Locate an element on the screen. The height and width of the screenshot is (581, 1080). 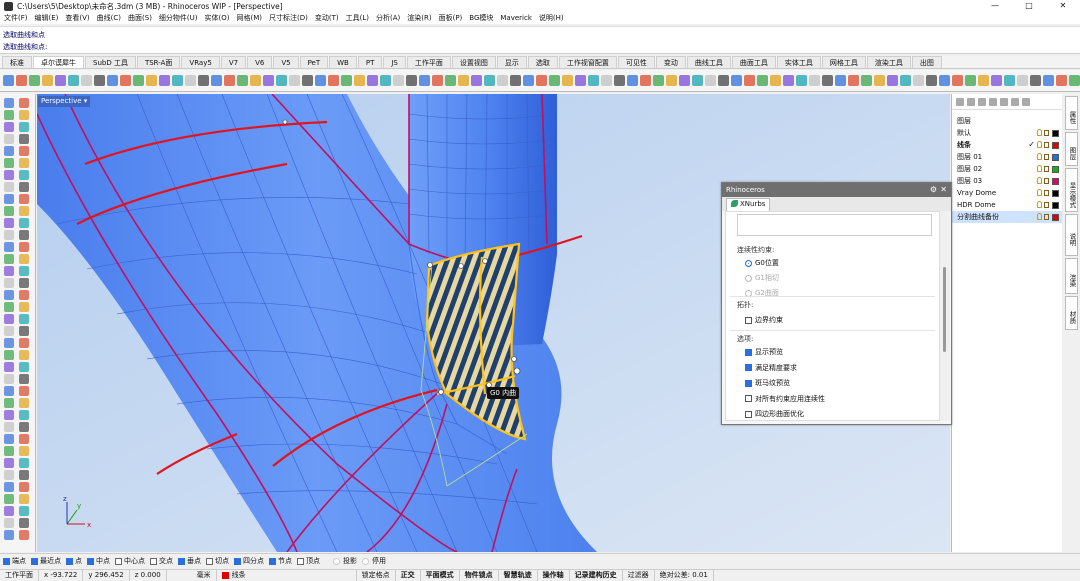
toolbar-tab: VRay5 is located at coordinates (200, 62).